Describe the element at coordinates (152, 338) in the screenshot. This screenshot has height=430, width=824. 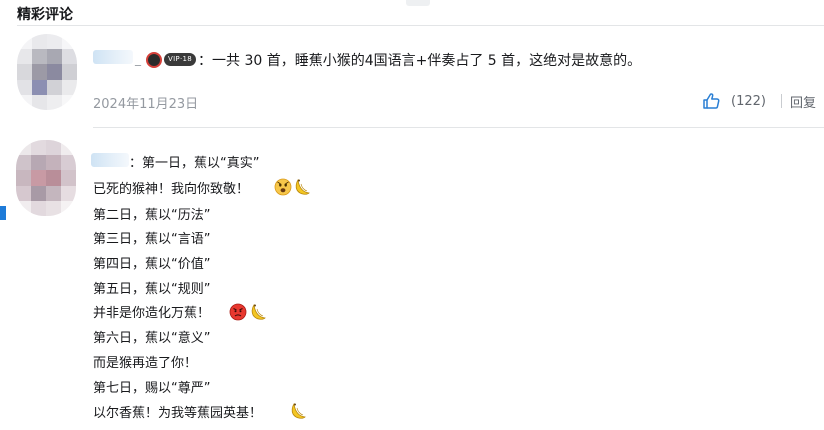
I see `comment-line: 第六日，蕉以“意义”` at that location.